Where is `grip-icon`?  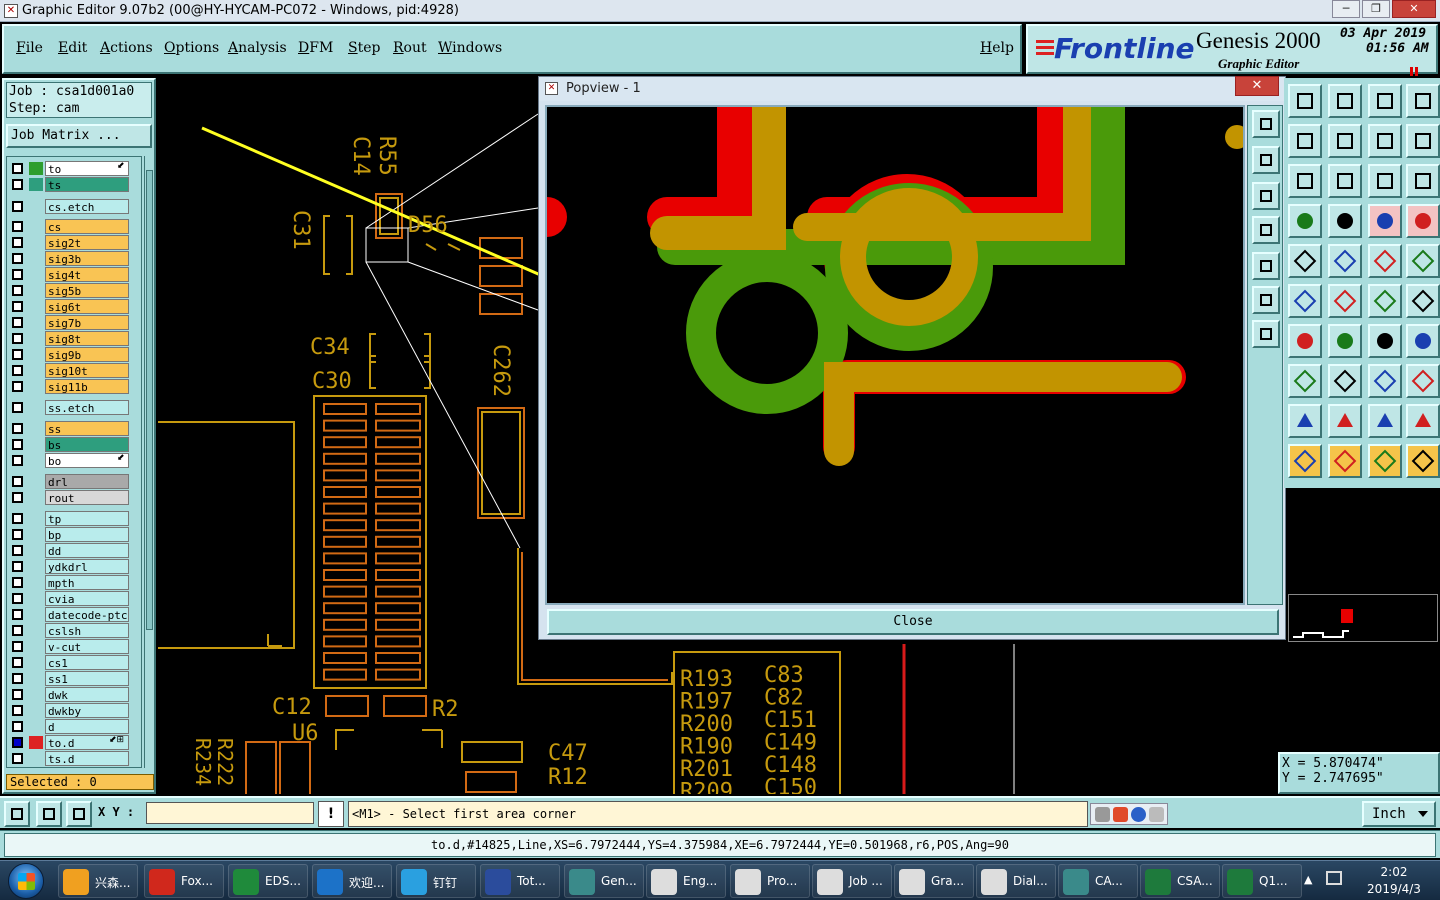 grip-icon is located at coordinates (1102, 814).